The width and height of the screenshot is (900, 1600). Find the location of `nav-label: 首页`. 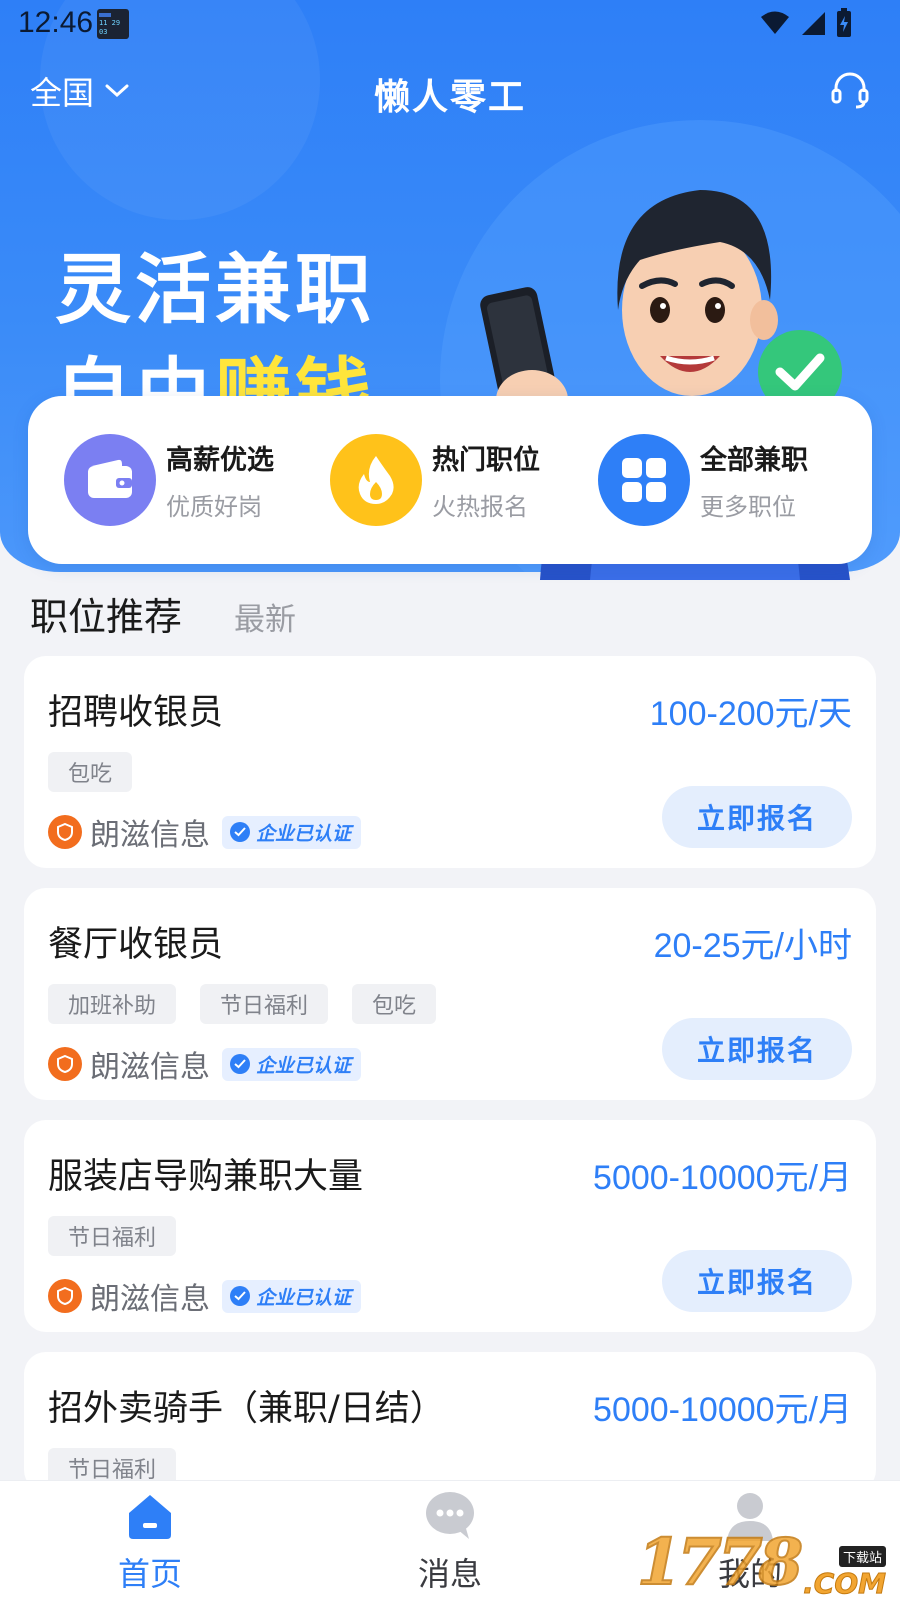

nav-label: 首页 is located at coordinates (149, 1574).